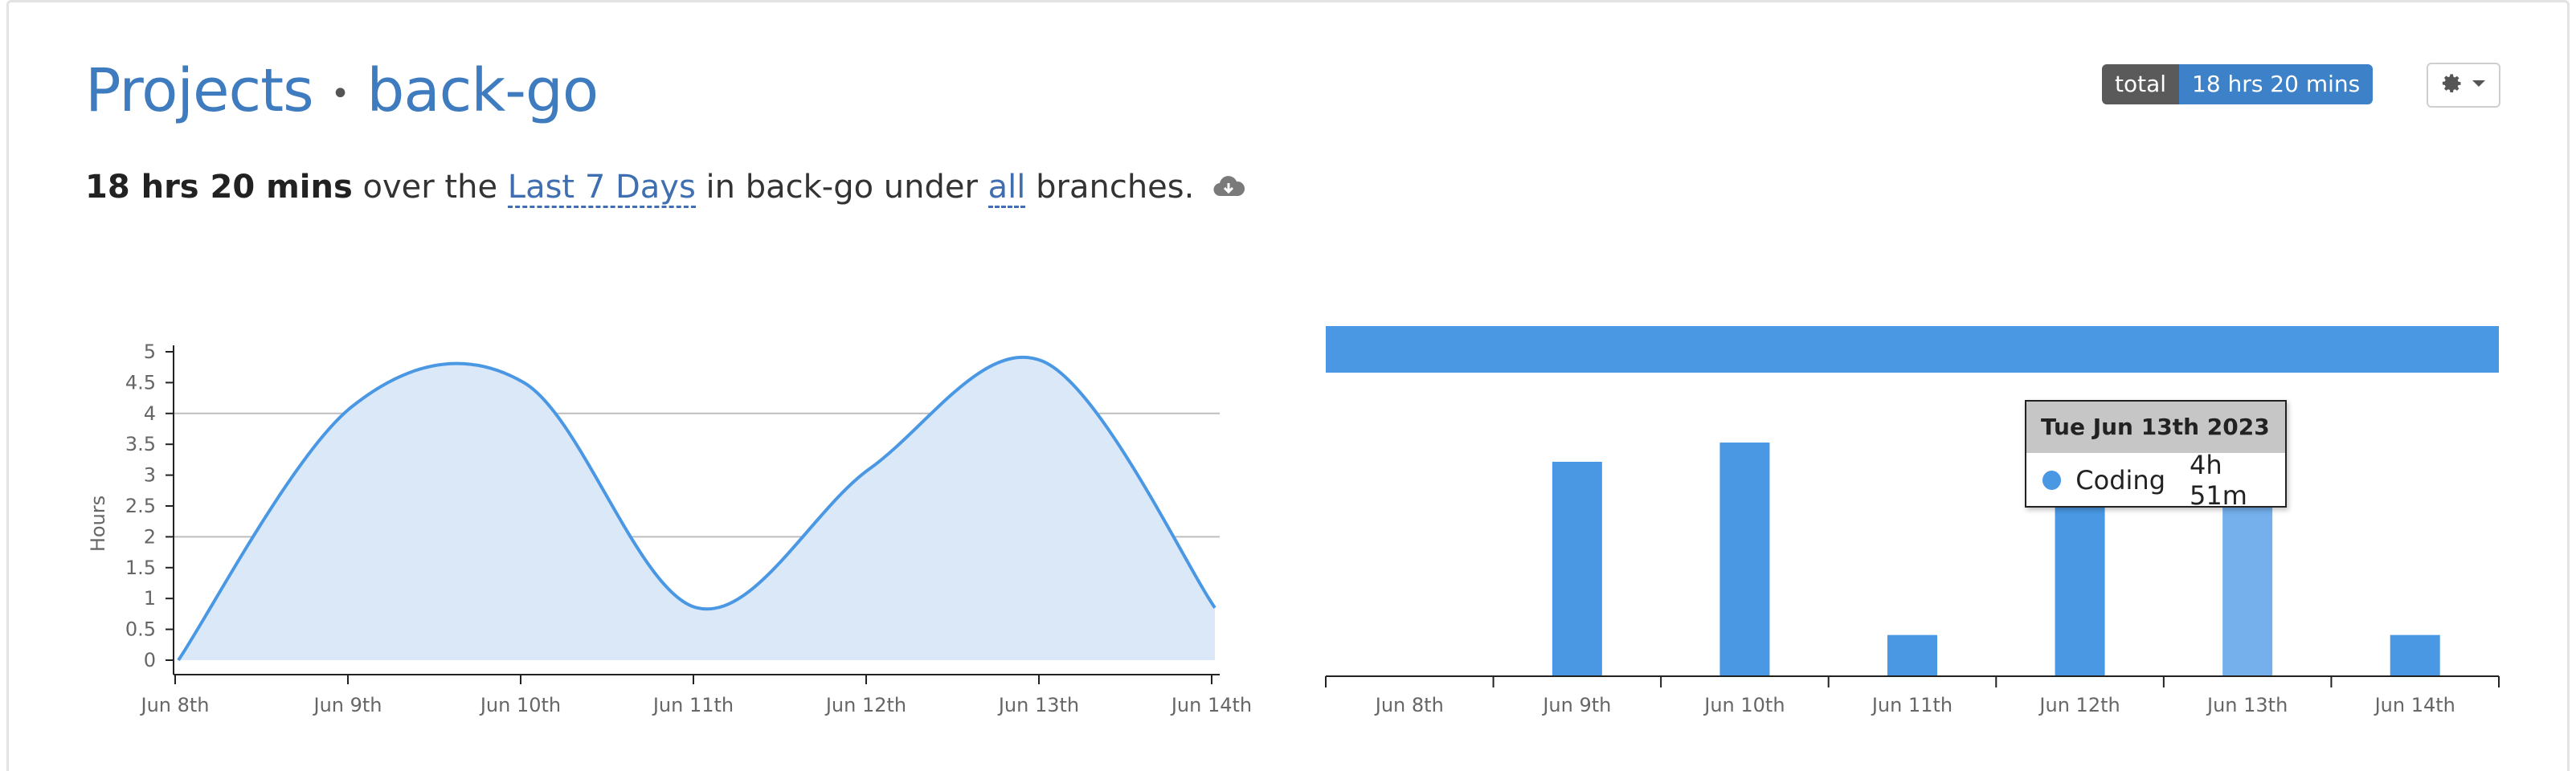  I want to click on y-tick-label: 3, so click(150, 476).